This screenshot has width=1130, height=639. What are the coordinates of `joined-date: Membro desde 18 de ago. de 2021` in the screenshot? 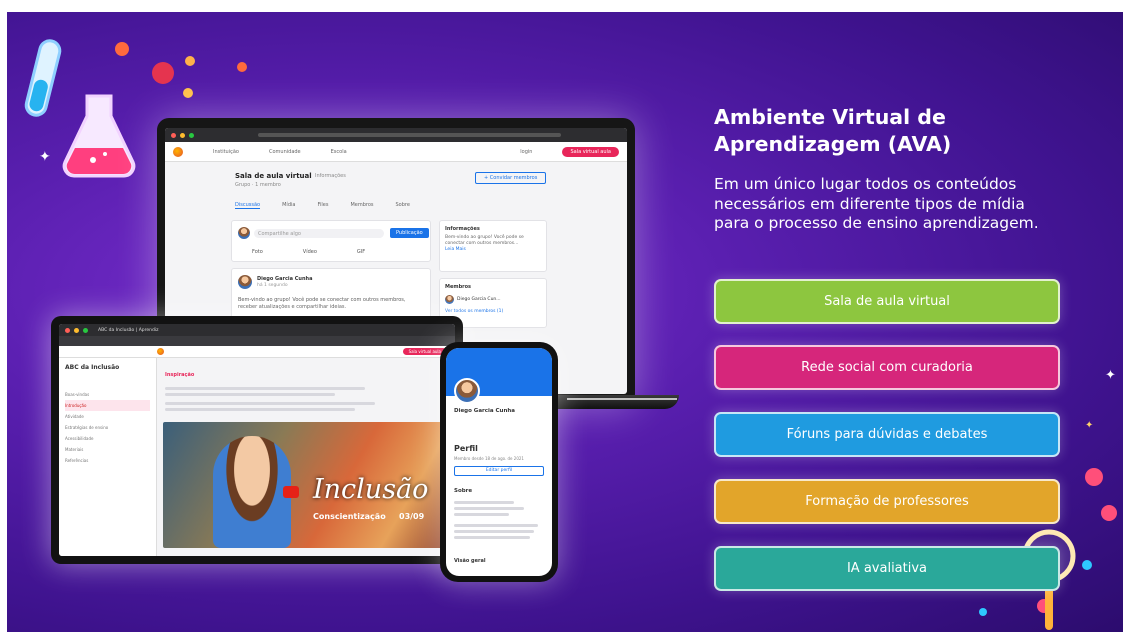 It's located at (489, 458).